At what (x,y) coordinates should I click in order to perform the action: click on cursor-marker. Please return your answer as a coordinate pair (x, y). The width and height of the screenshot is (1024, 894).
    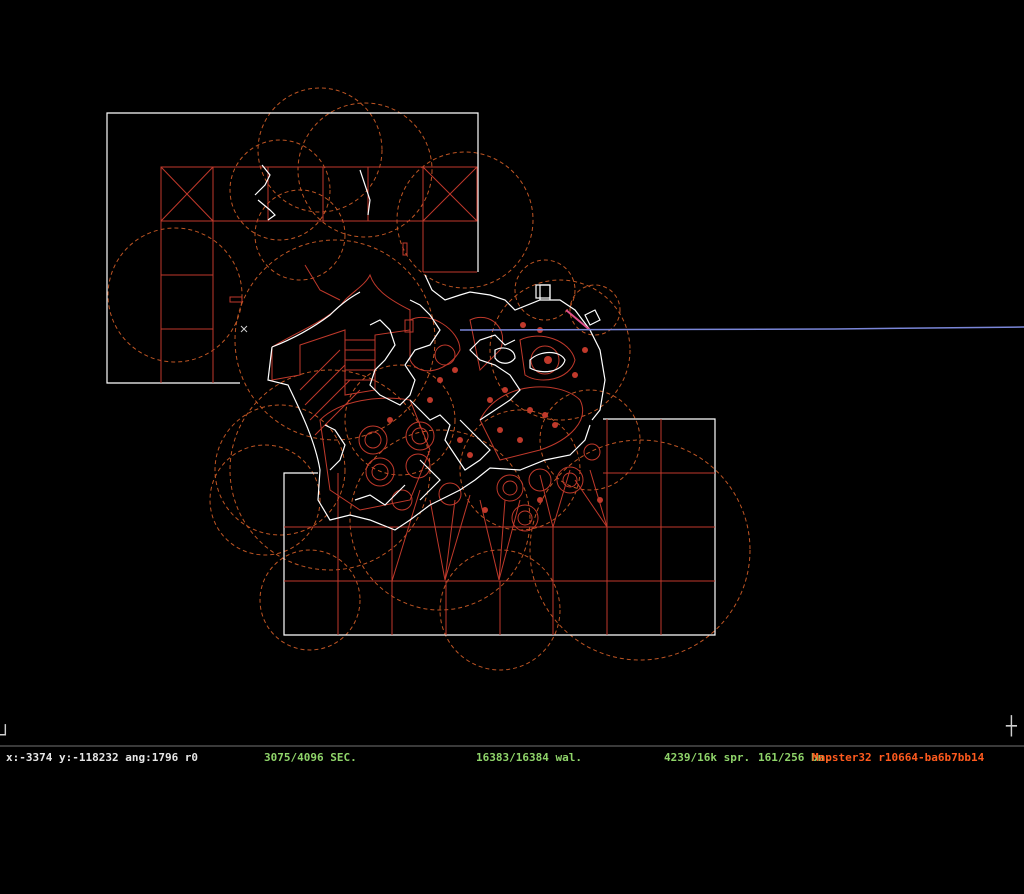
    Looking at the image, I should click on (244, 329).